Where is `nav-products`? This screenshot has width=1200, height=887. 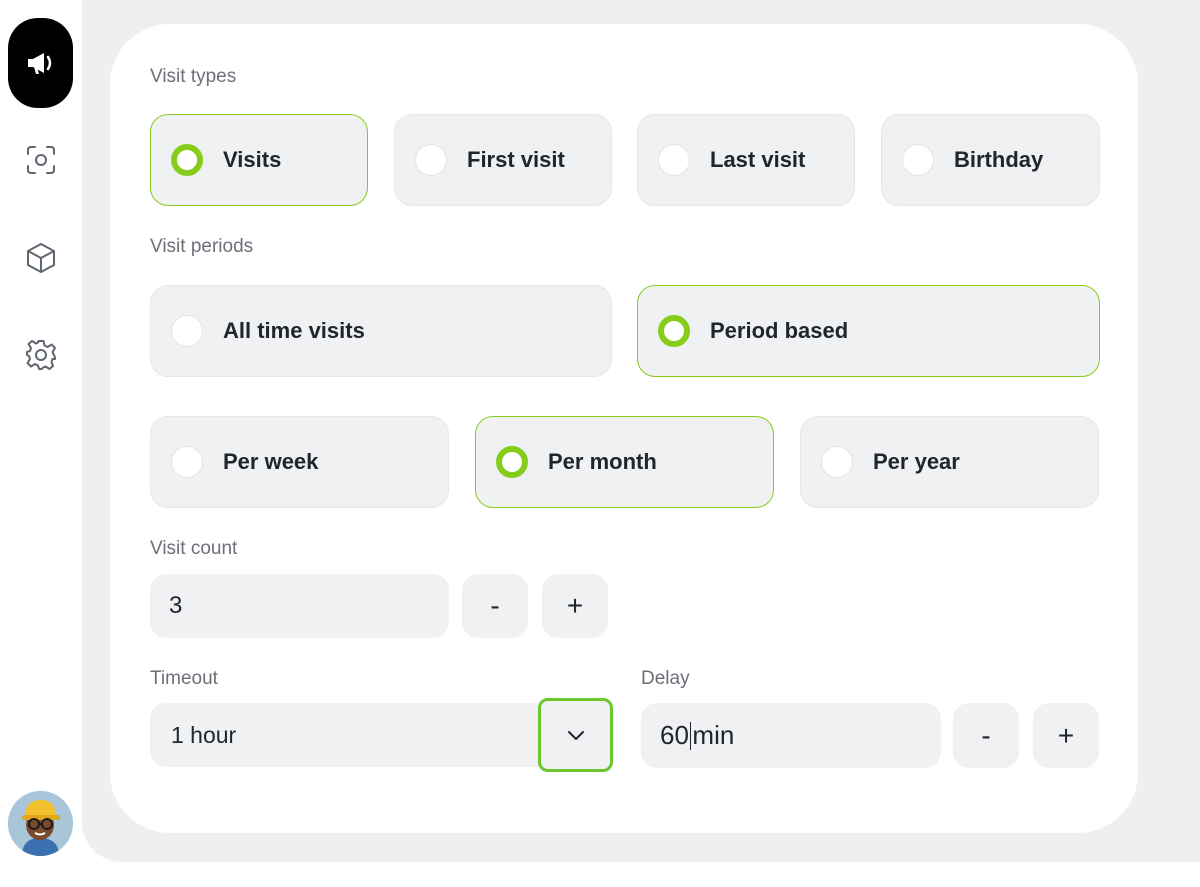 nav-products is located at coordinates (40, 257).